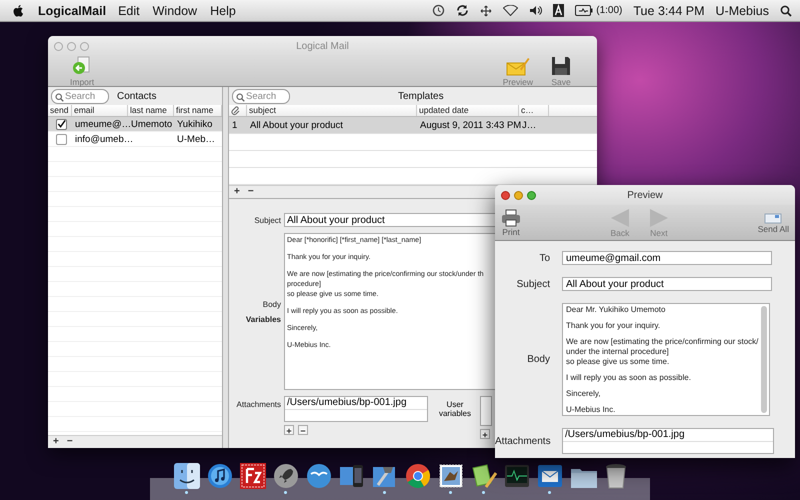 The width and height of the screenshot is (800, 500). Describe the element at coordinates (234, 125) in the screenshot. I see `row-number: 1` at that location.